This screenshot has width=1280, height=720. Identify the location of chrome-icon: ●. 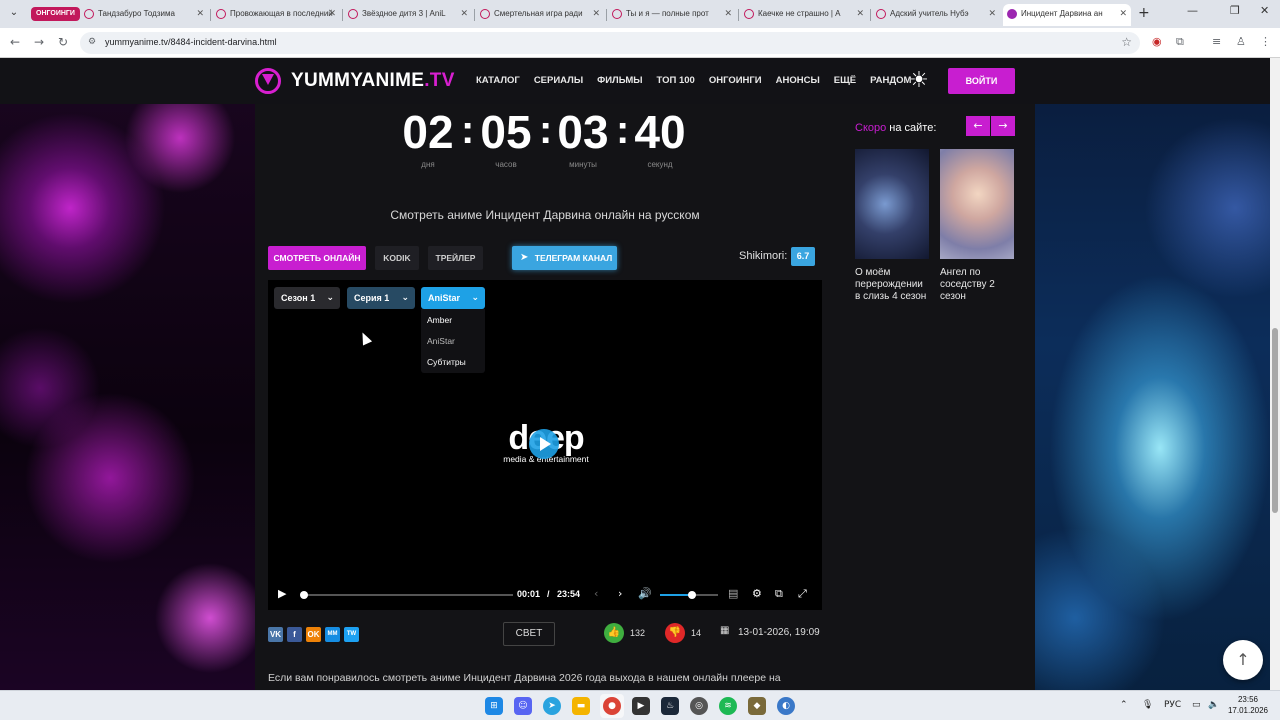
(612, 706).